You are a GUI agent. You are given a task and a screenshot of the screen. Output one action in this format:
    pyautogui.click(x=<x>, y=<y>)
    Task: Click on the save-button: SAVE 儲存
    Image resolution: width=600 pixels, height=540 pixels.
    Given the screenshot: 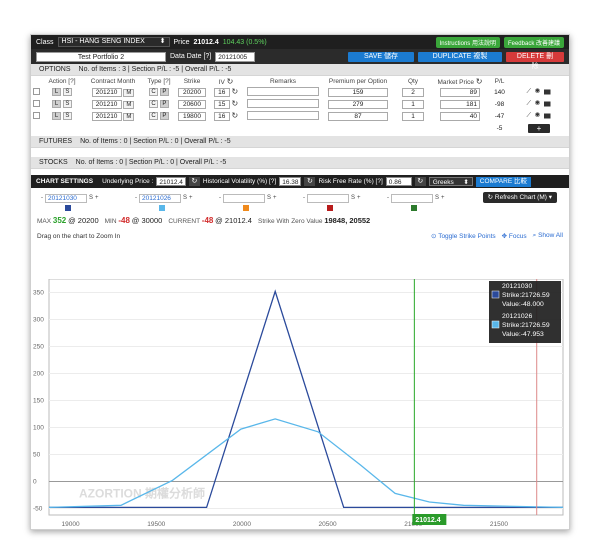 What is the action you would take?
    pyautogui.click(x=381, y=56)
    